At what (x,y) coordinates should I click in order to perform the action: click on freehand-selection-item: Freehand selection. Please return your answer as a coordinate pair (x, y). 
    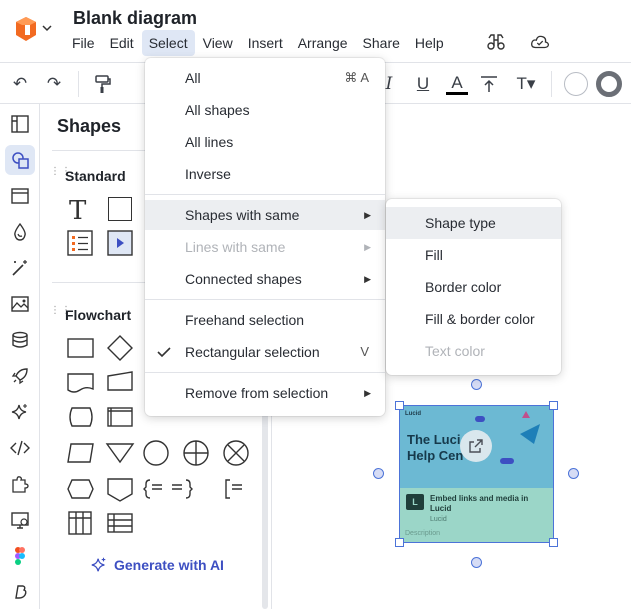
    Looking at the image, I should click on (265, 320).